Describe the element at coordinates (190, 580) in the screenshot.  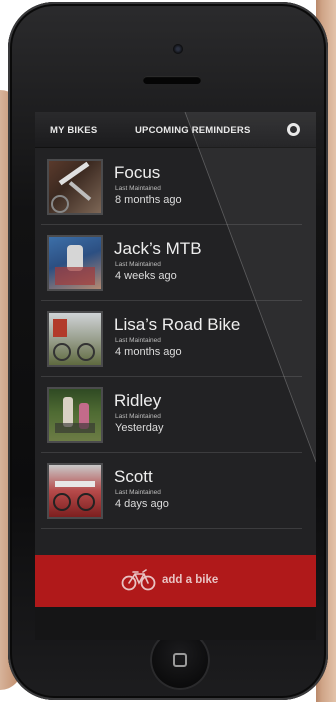
I see `add-bike-label: add a bike` at that location.